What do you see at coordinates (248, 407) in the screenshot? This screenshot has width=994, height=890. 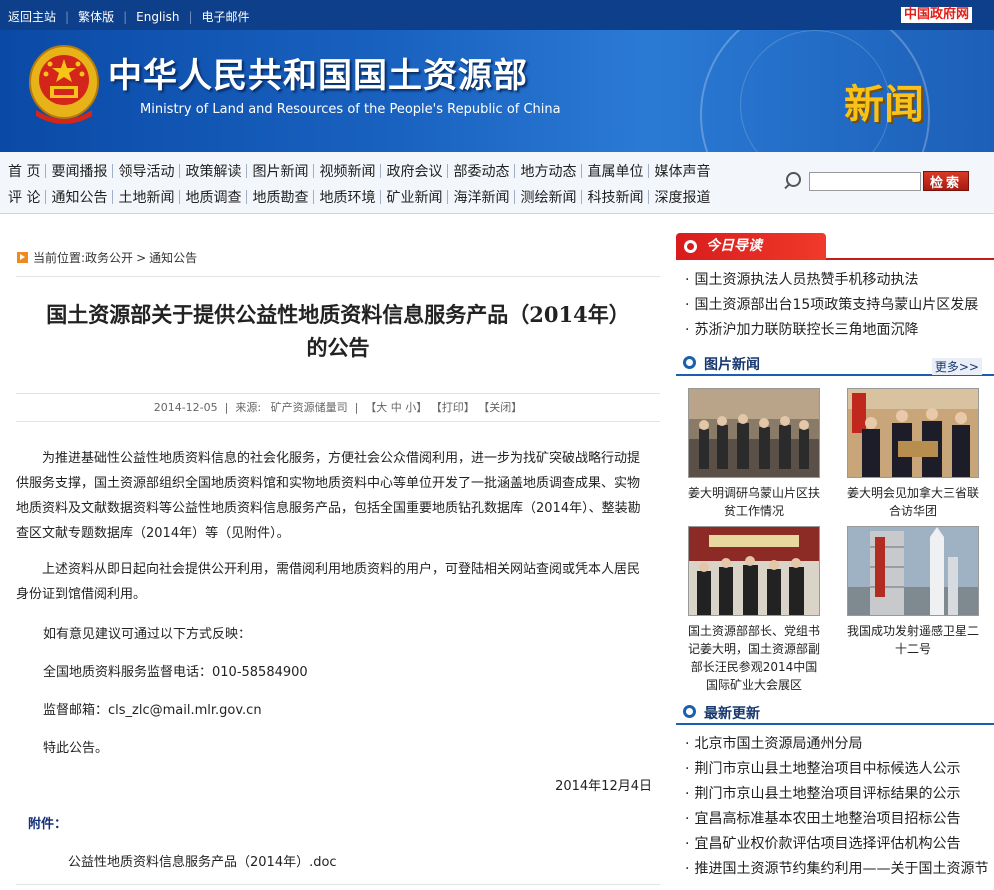 I see `source-label: 来源:` at bounding box center [248, 407].